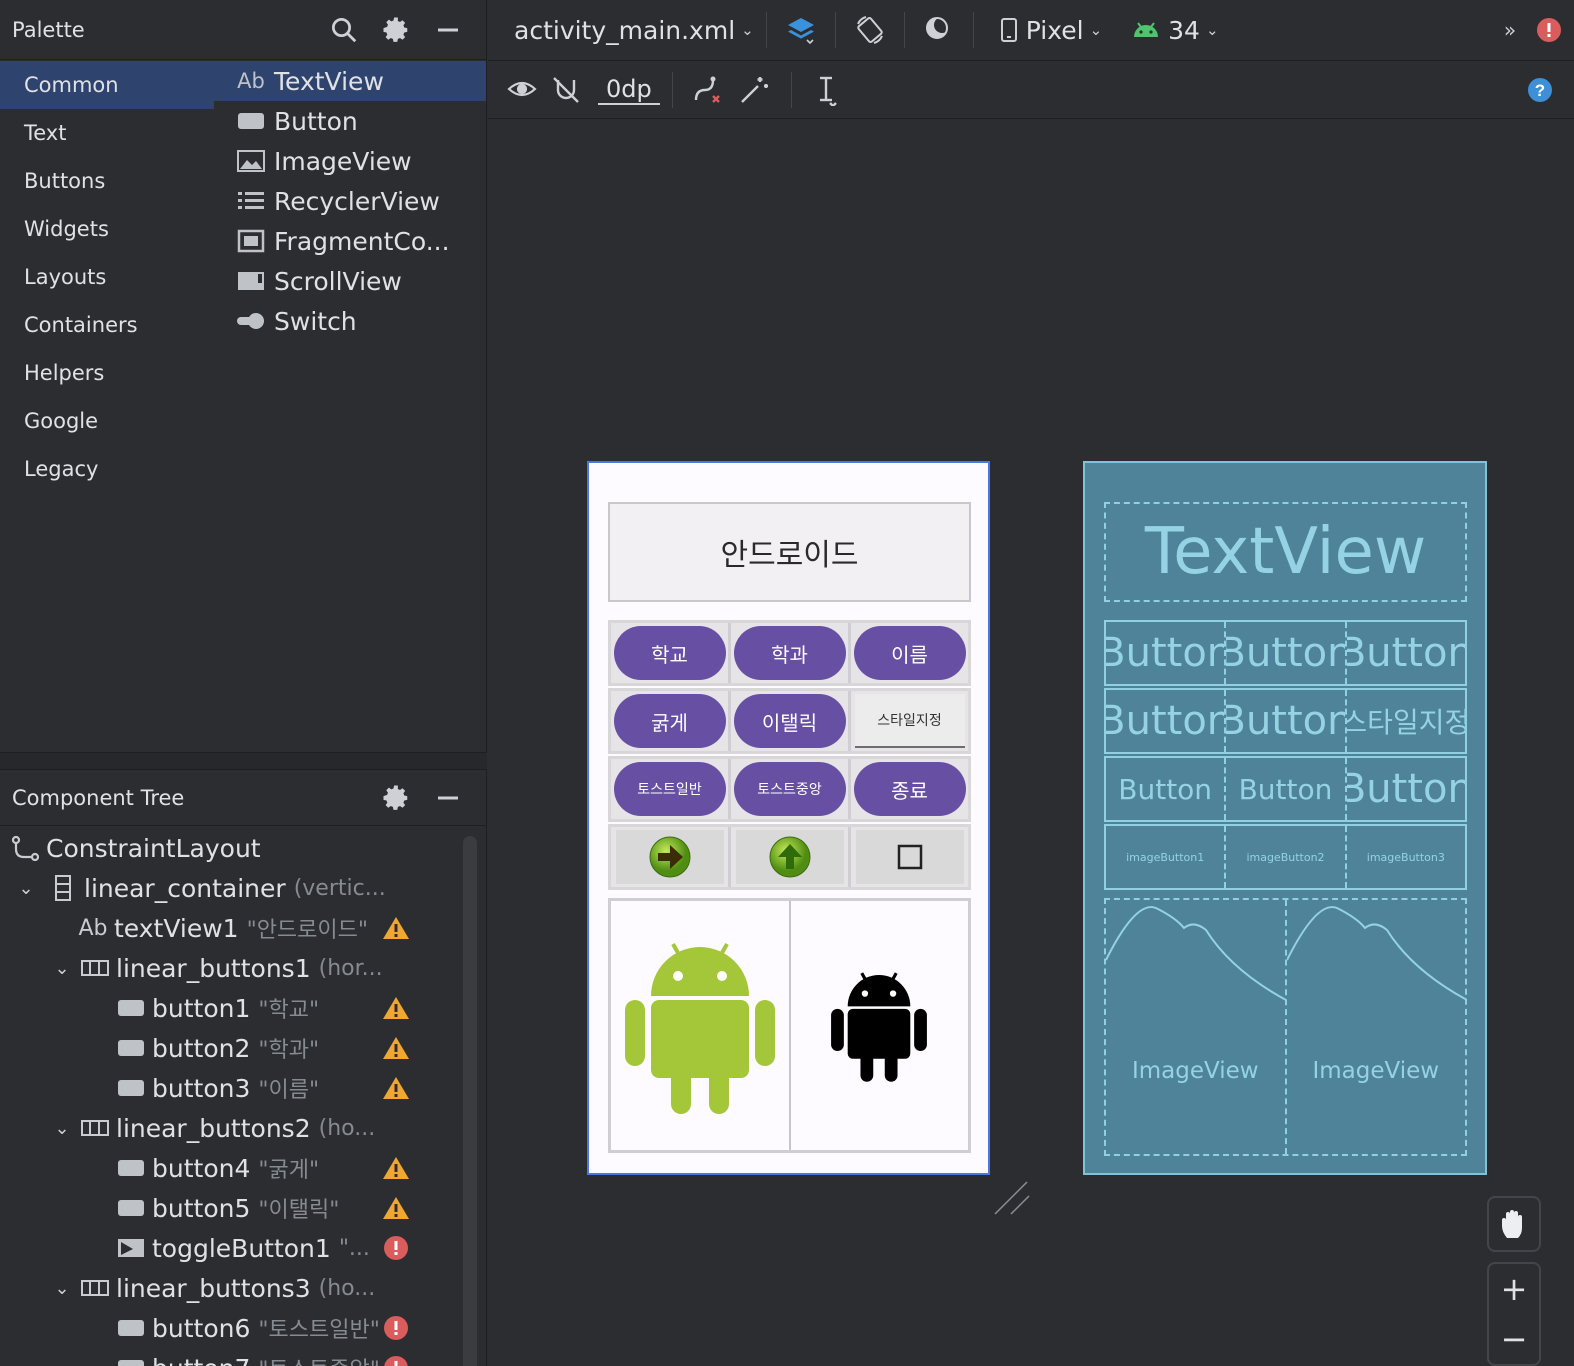 Image resolution: width=1574 pixels, height=1366 pixels. I want to click on tree-row-constraintlayout: ConstraintLayout, so click(230, 848).